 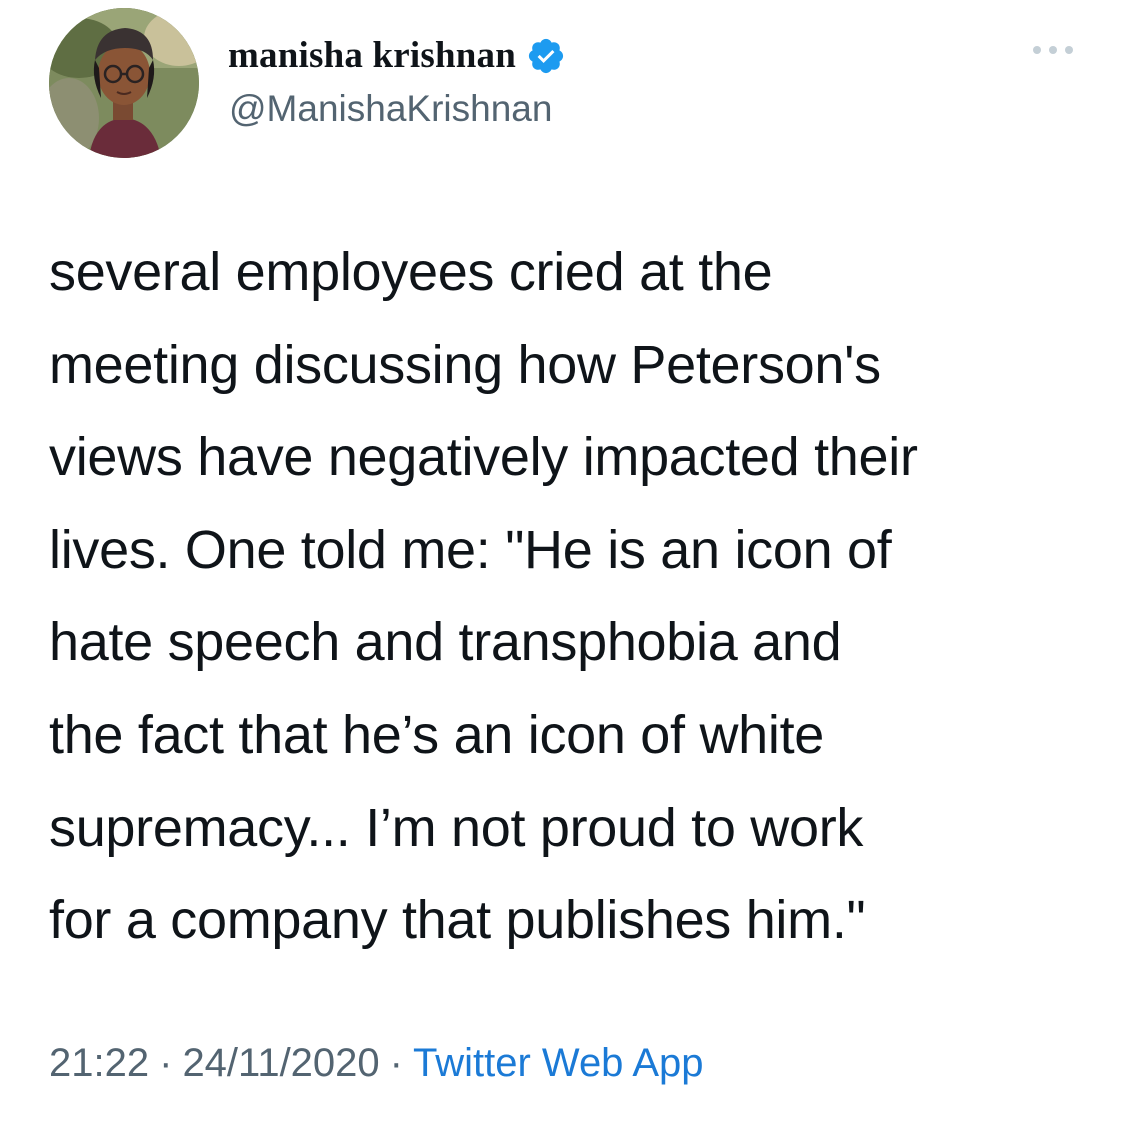 What do you see at coordinates (558, 1063) in the screenshot?
I see `tweet-source-link: Twitter Web App` at bounding box center [558, 1063].